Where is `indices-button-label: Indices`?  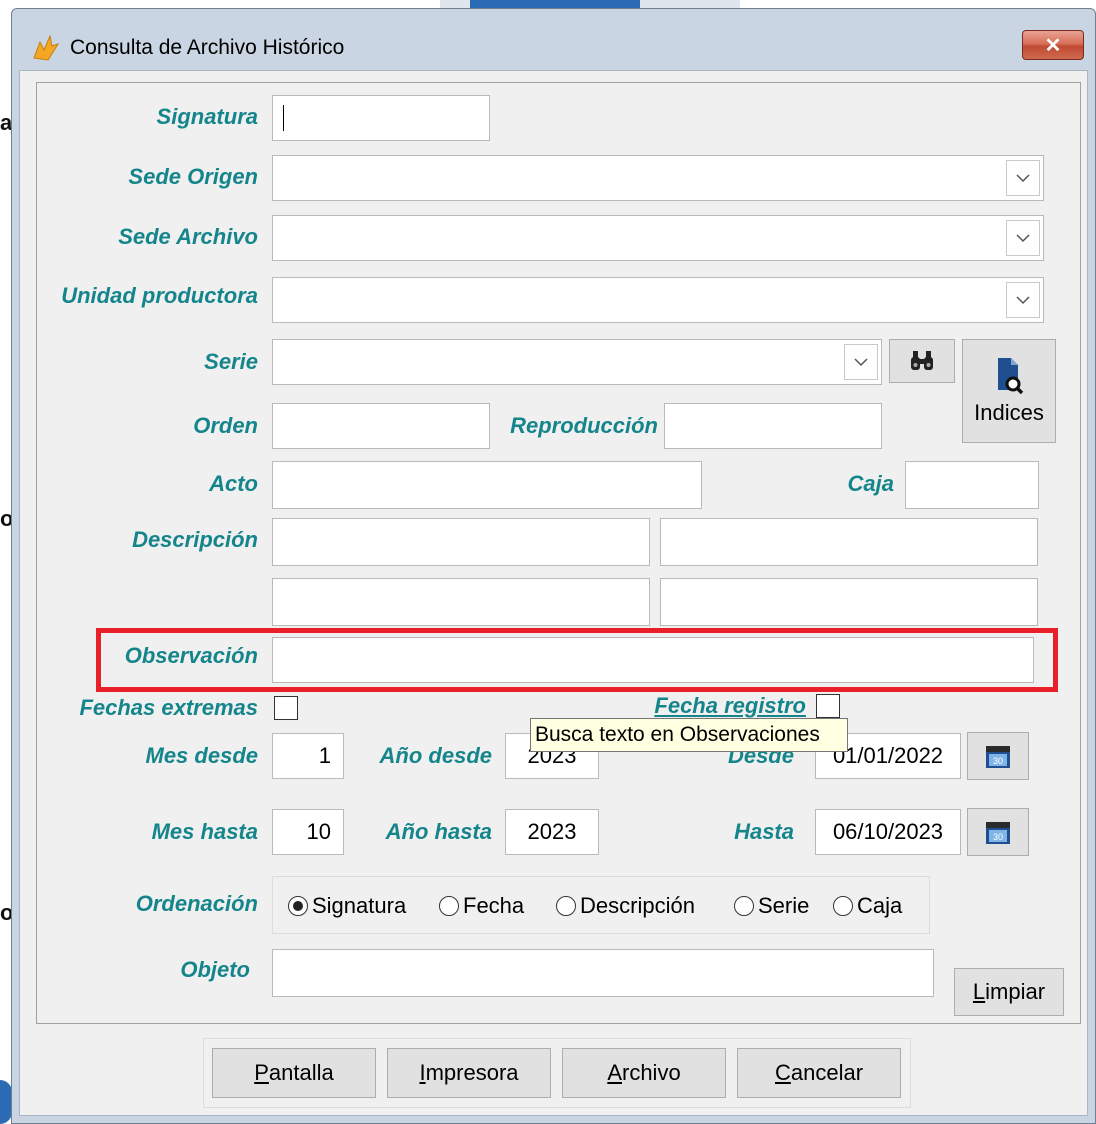 indices-button-label: Indices is located at coordinates (1009, 412).